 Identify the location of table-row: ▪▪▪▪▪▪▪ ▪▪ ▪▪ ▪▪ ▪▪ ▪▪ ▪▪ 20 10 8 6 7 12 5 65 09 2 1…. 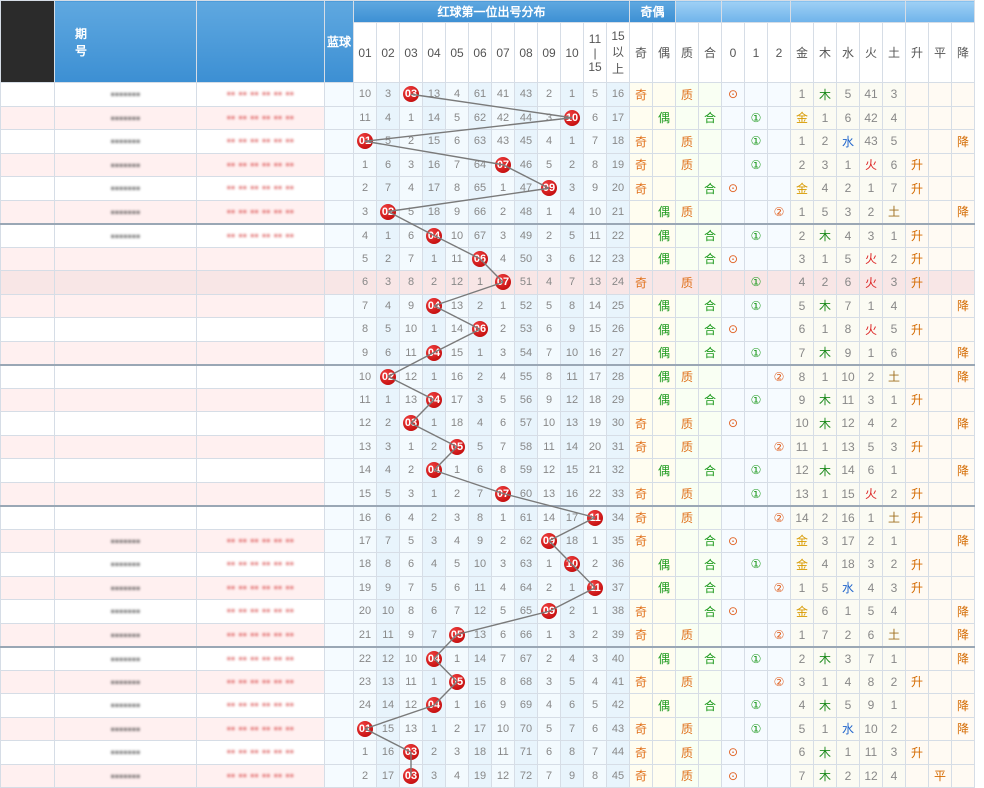
(487, 611).